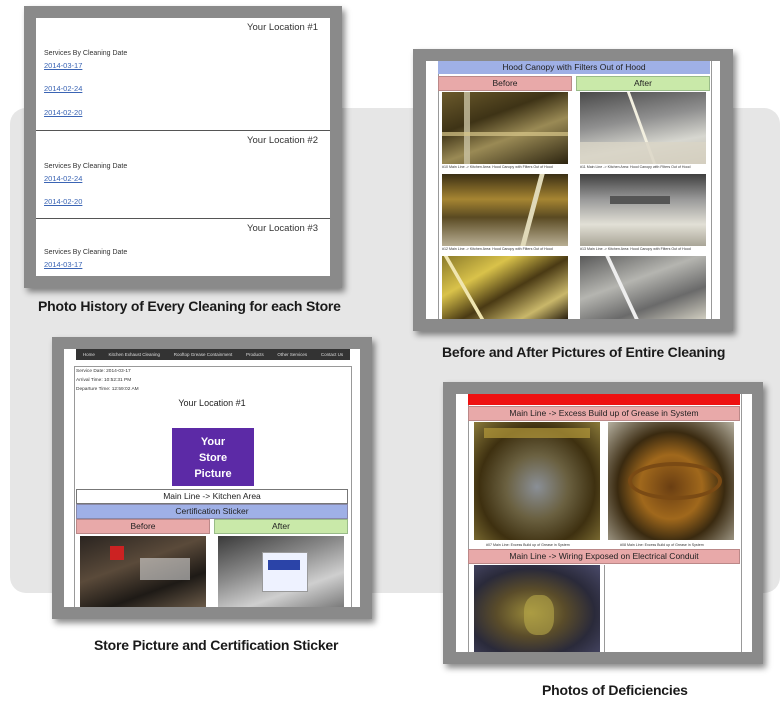  Describe the element at coordinates (213, 474) in the screenshot. I see `store-picture-line: Picture` at that location.